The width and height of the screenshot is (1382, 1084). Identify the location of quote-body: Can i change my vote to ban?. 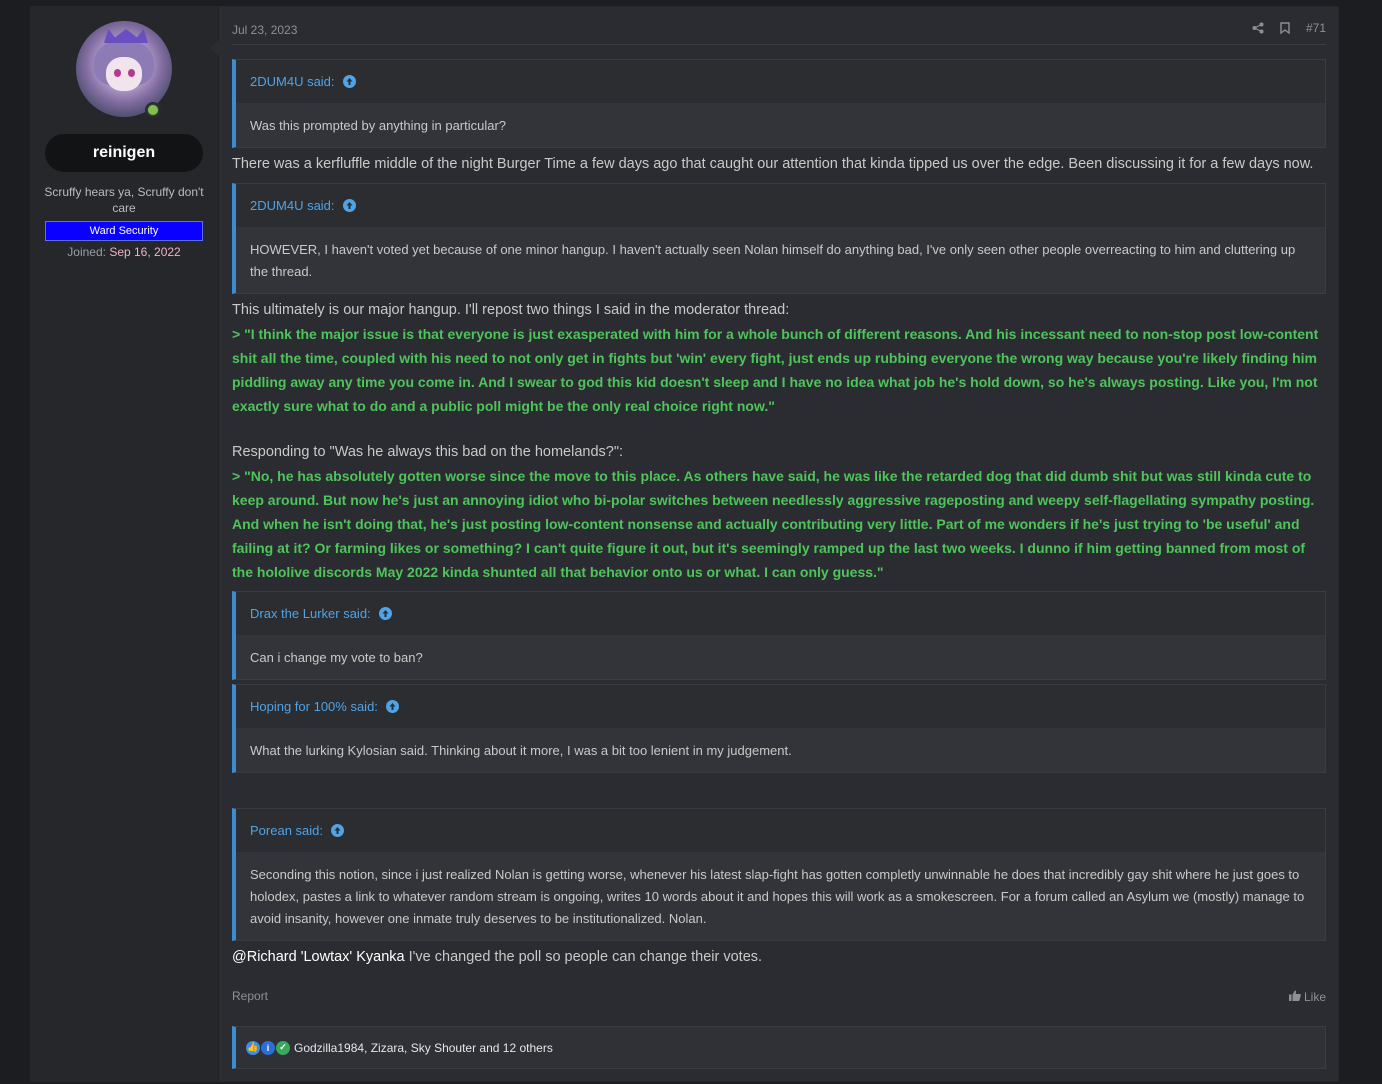
(780, 657).